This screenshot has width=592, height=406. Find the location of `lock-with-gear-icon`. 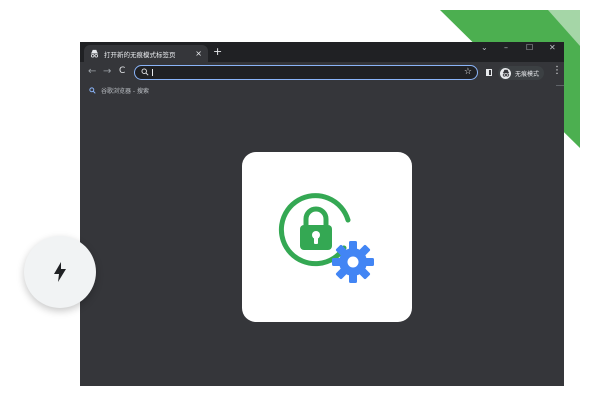

lock-with-gear-icon is located at coordinates (326, 238).